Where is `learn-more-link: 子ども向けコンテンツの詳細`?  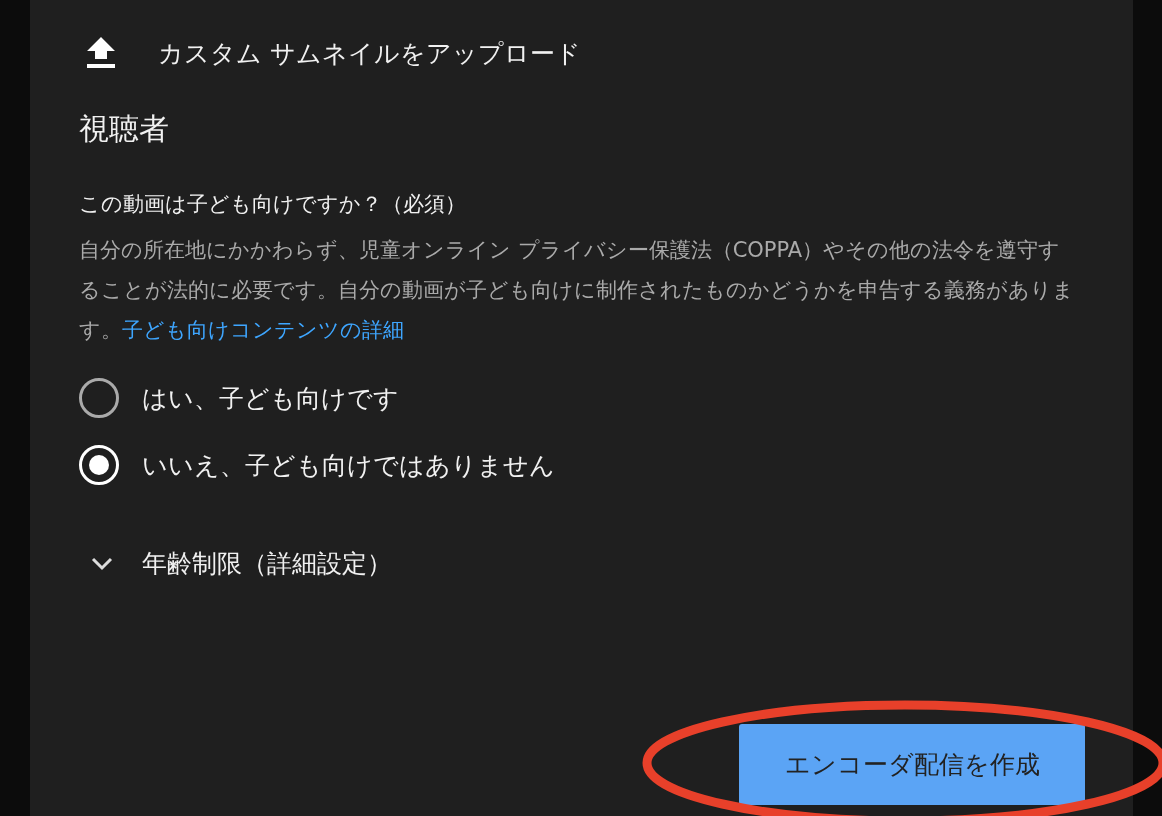 learn-more-link: 子ども向けコンテンツの詳細 is located at coordinates (263, 330).